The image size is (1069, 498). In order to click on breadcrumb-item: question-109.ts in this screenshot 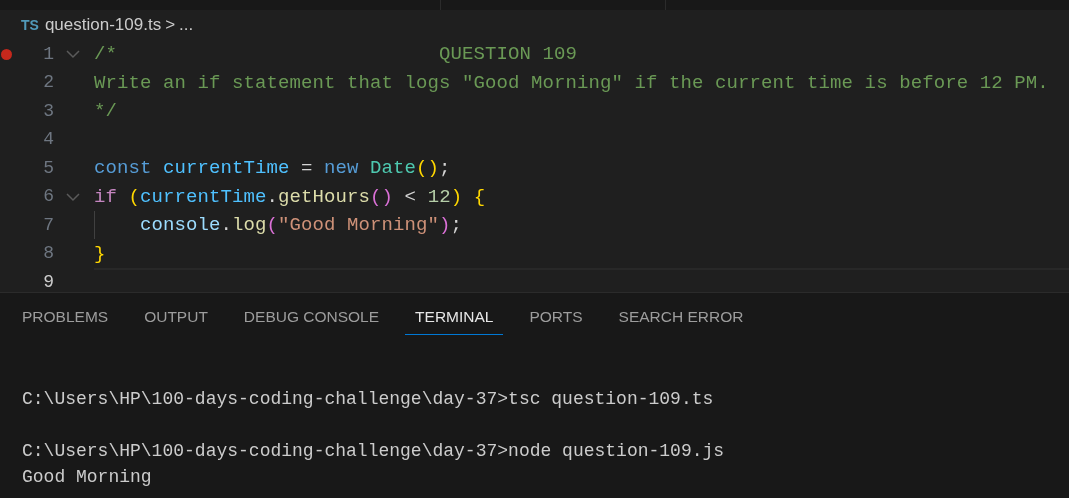, I will do `click(103, 25)`.